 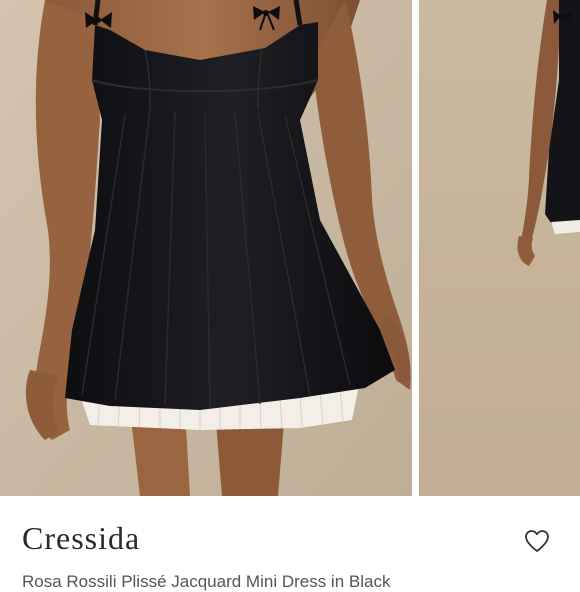 I want to click on favorite-button, so click(x=537, y=541).